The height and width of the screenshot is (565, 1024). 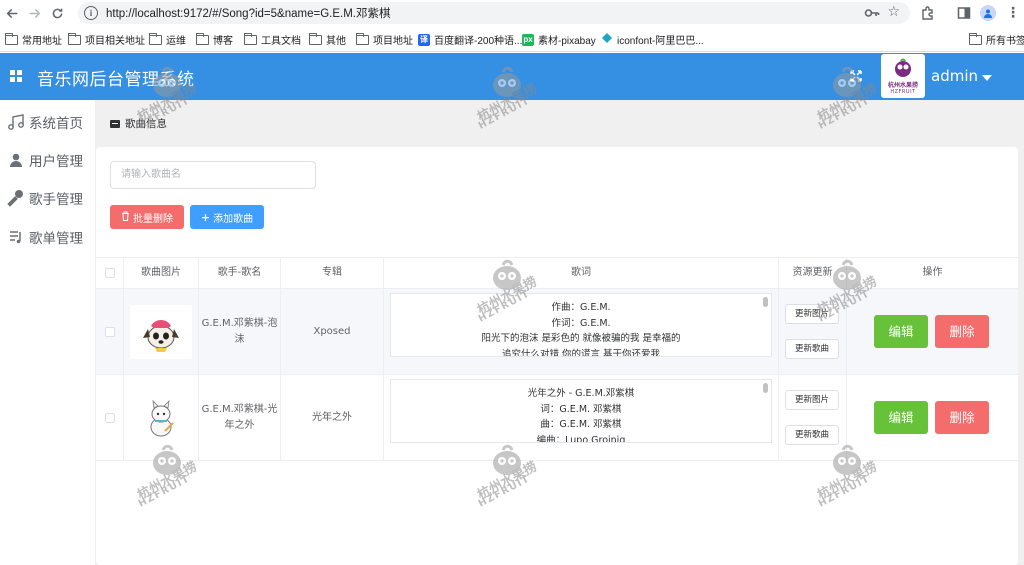 What do you see at coordinates (34, 13) in the screenshot?
I see `forward-icon` at bounding box center [34, 13].